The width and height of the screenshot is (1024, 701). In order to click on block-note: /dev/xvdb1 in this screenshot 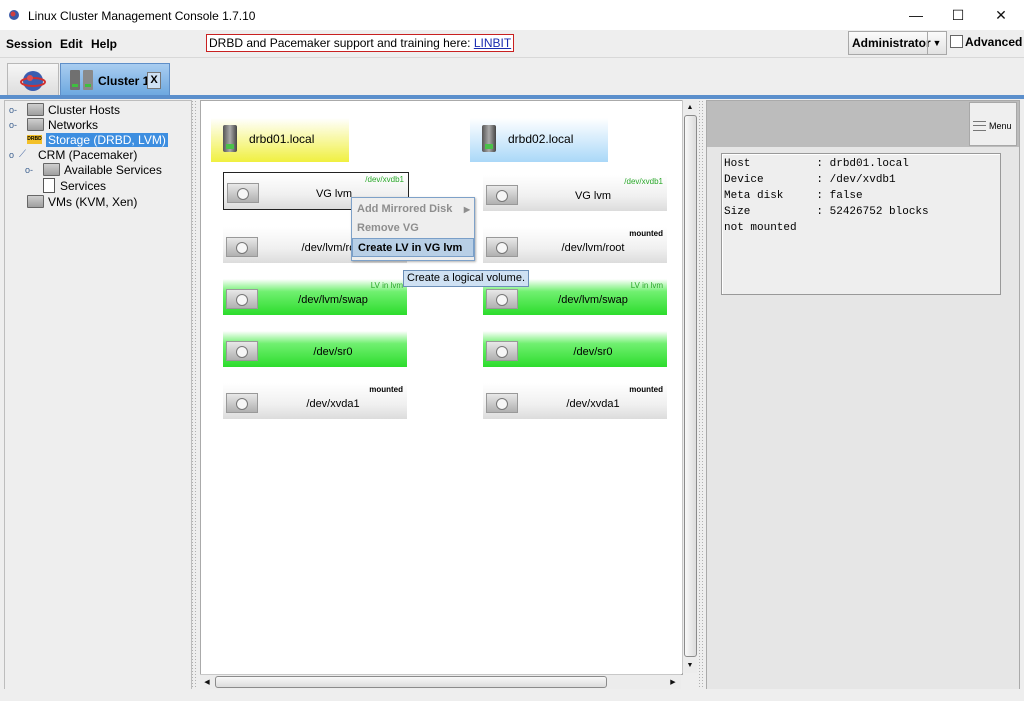, I will do `click(643, 181)`.